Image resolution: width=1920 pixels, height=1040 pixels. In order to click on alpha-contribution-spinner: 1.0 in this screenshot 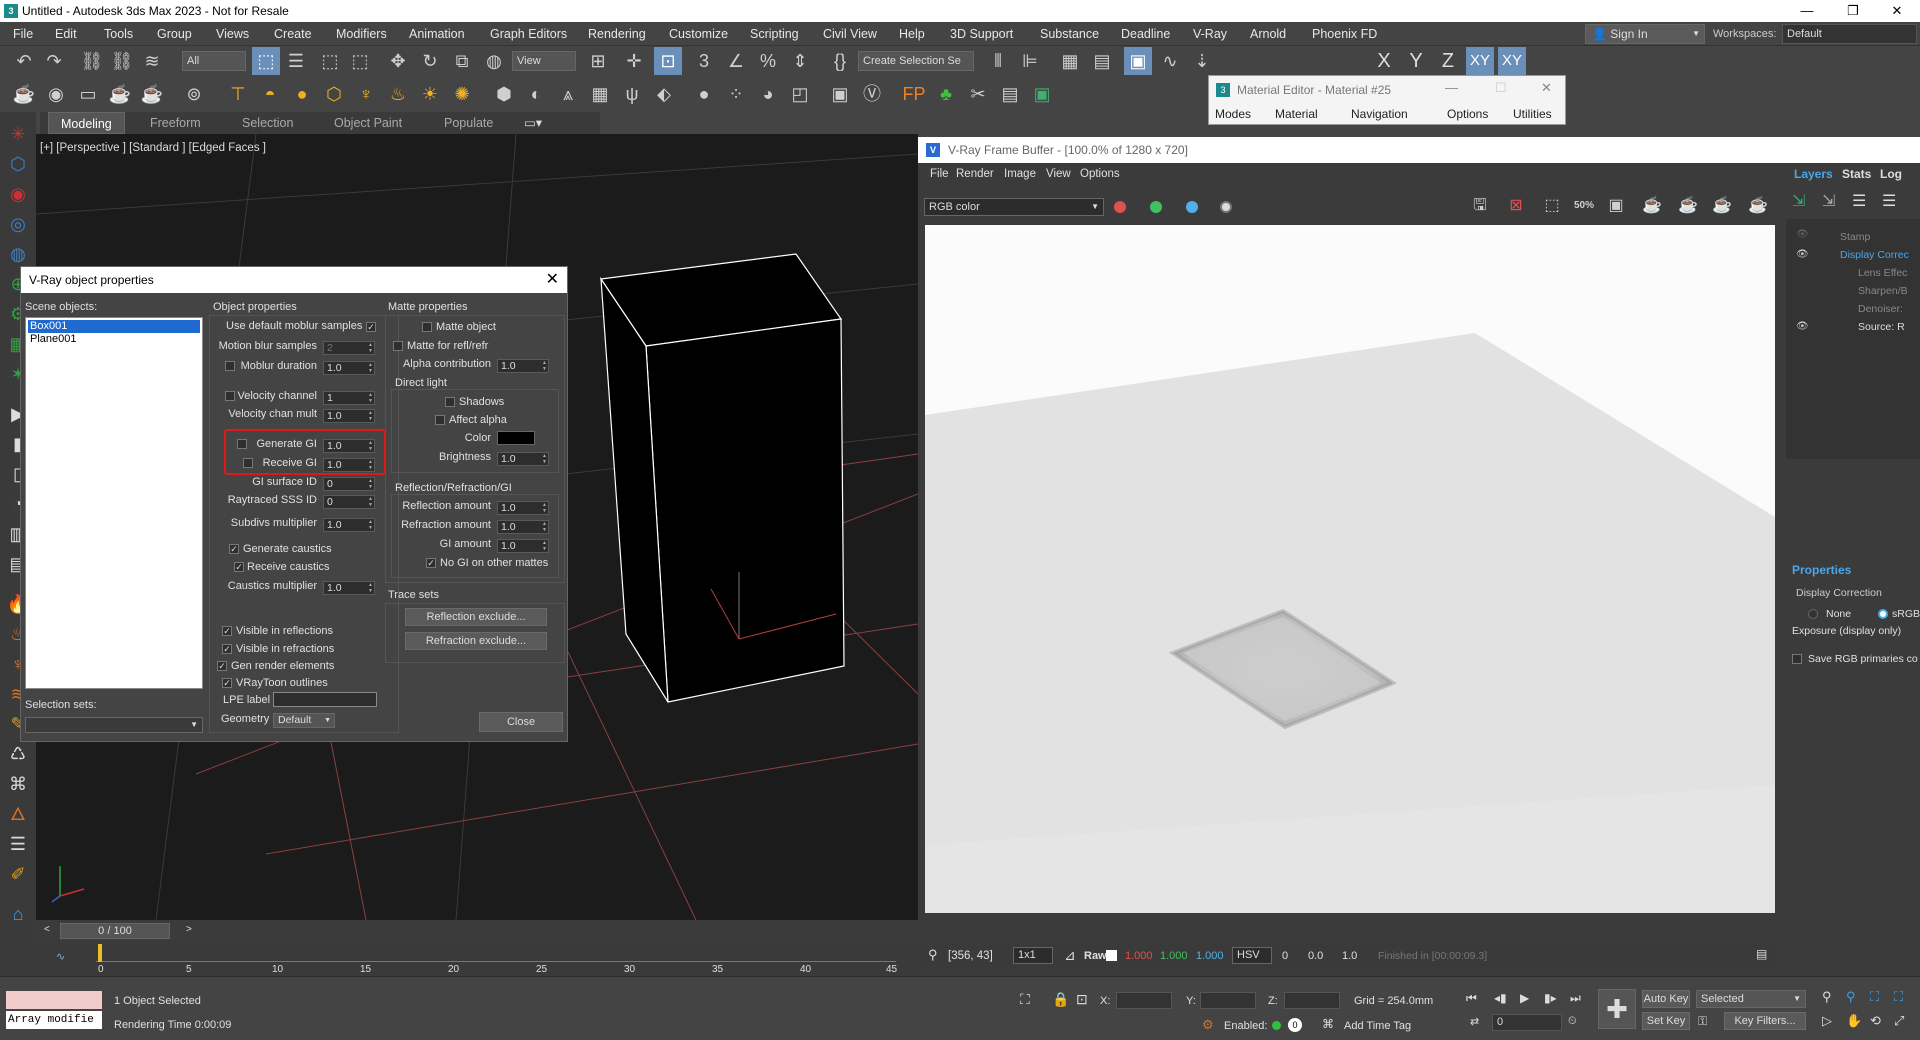, I will do `click(523, 366)`.